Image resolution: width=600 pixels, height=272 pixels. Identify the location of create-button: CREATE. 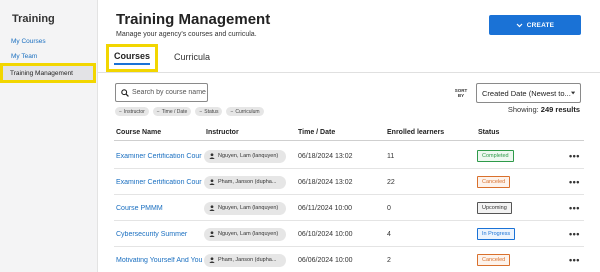
(535, 25).